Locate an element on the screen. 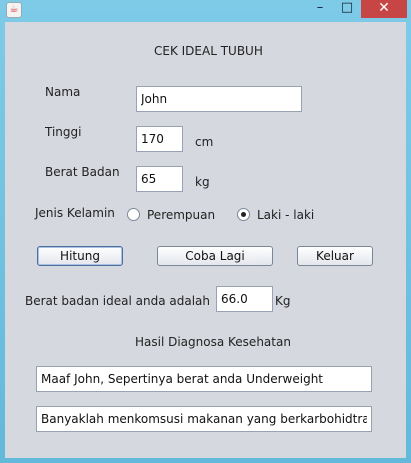  ideal-weight-unit: Kg is located at coordinates (283, 301).